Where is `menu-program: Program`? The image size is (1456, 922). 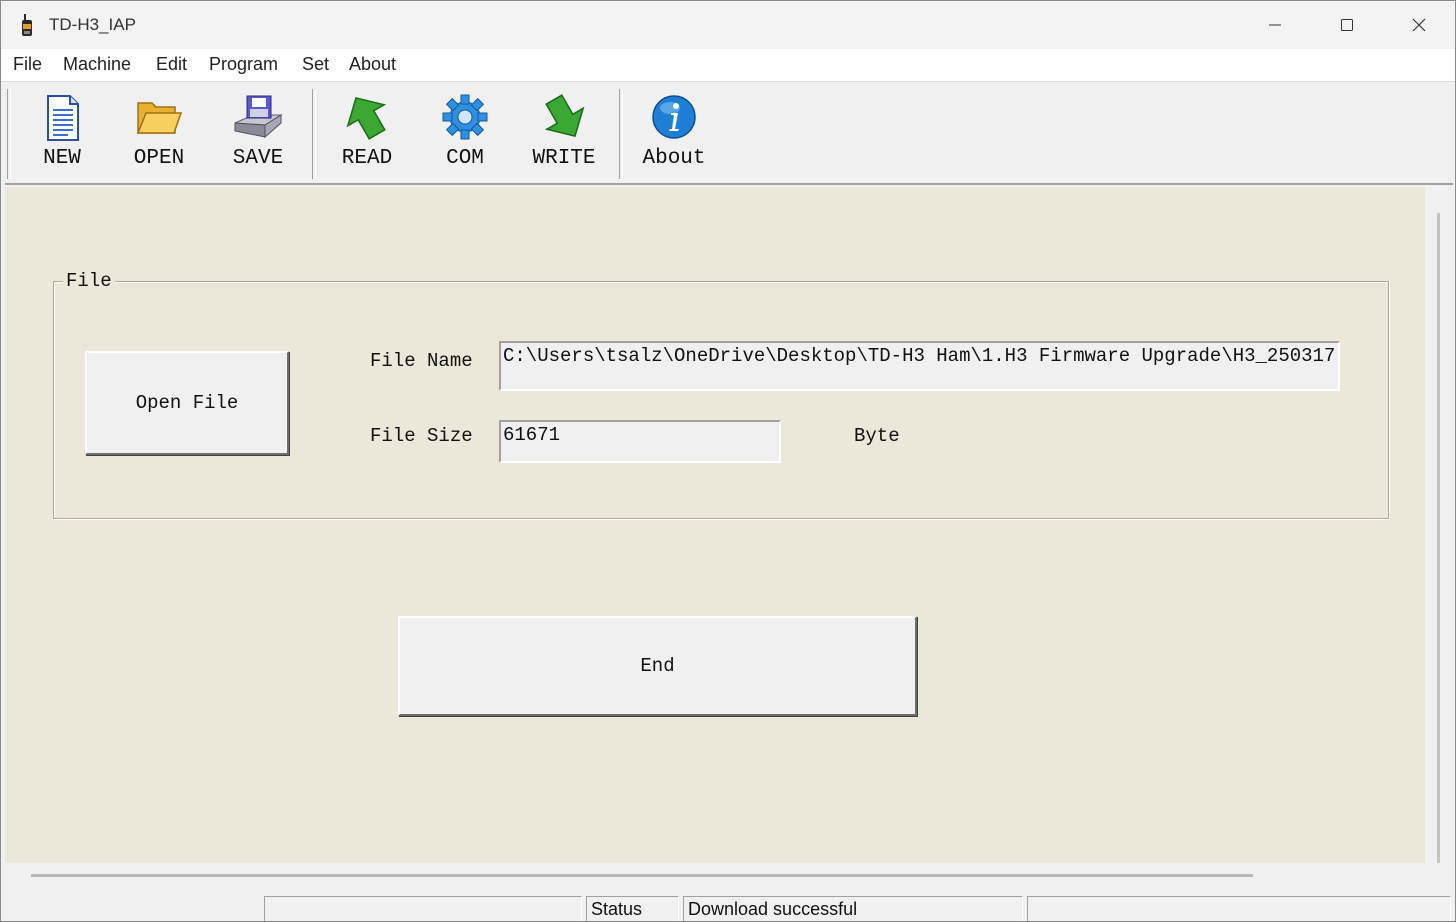
menu-program: Program is located at coordinates (243, 64).